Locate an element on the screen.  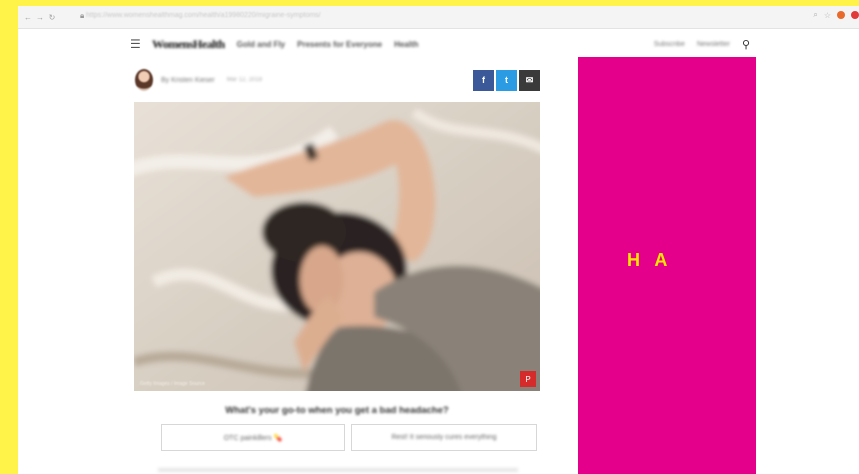
author-avatar is located at coordinates (144, 80).